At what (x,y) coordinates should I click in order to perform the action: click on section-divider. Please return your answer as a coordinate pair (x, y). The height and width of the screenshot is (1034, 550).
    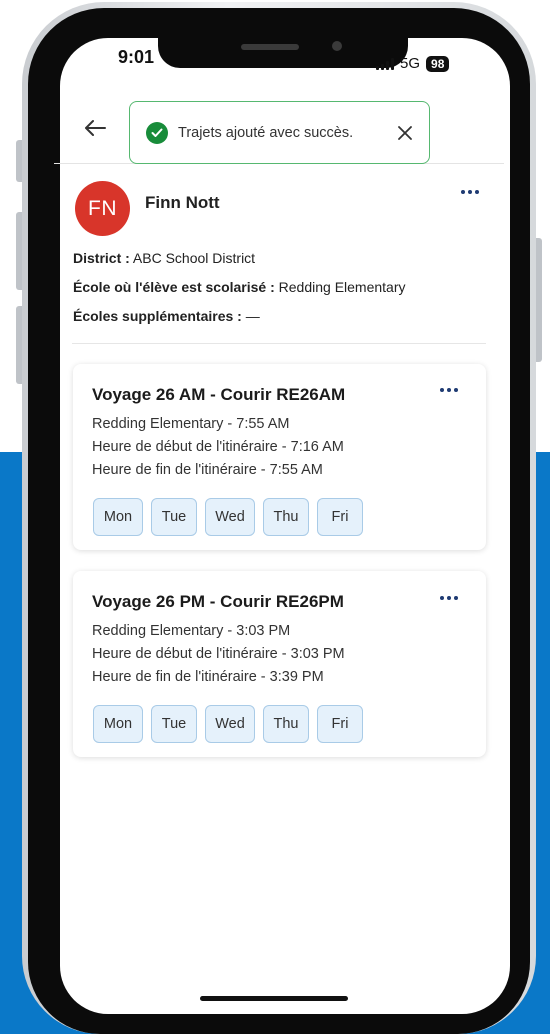
    Looking at the image, I should click on (279, 343).